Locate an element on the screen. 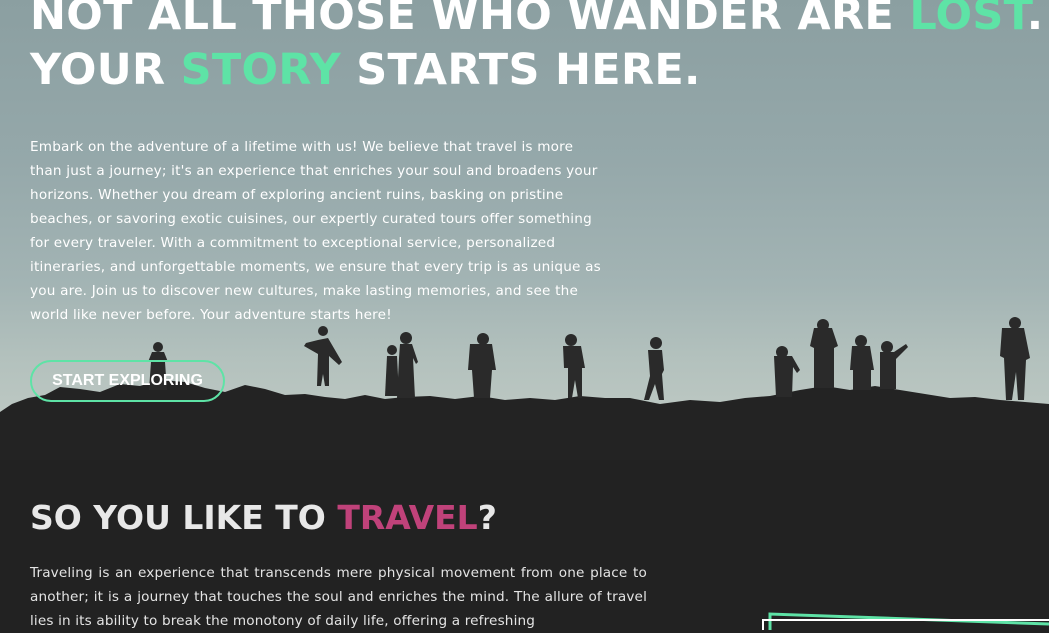 The height and width of the screenshot is (633, 1049). headline-accent-lost: LOST is located at coordinates (968, 20).